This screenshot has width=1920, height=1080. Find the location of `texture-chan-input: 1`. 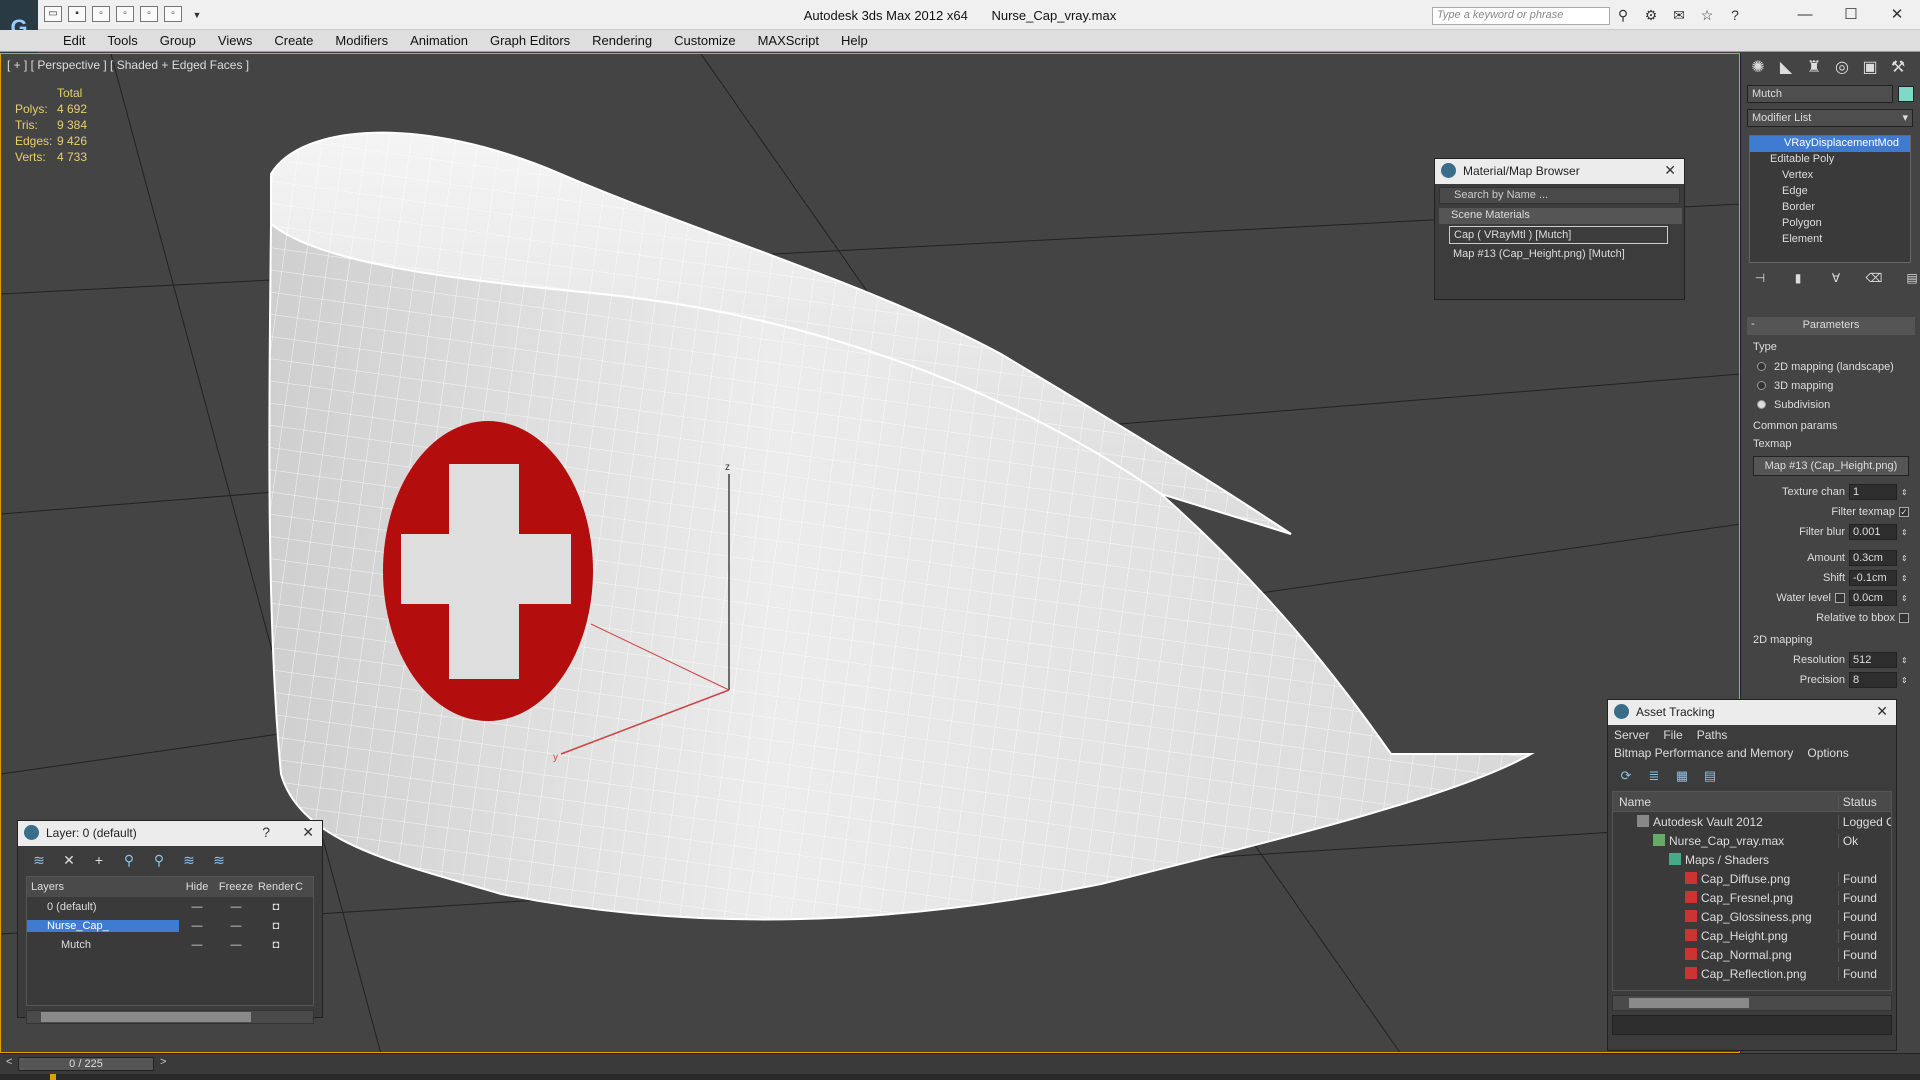

texture-chan-input: 1 is located at coordinates (1873, 492).